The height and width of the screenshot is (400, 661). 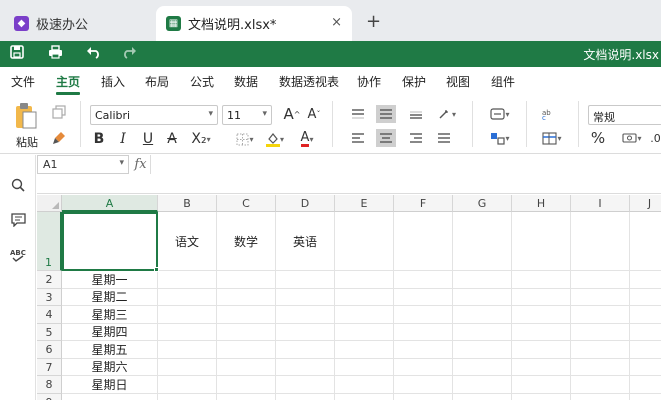 I want to click on select-all-corner, so click(x=49, y=203).